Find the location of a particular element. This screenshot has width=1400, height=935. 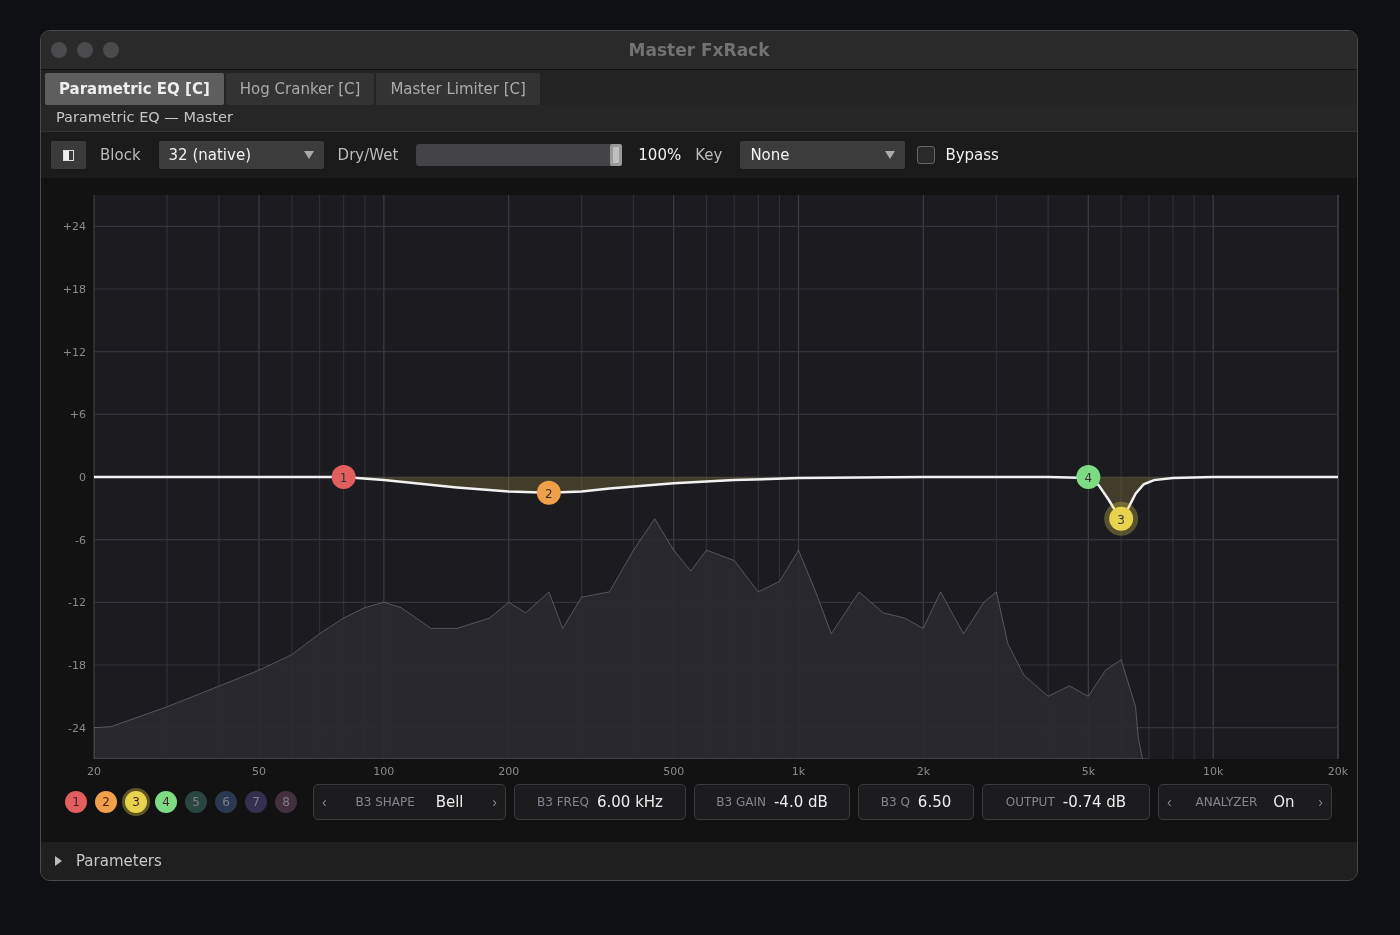

band-node: 1 is located at coordinates (343, 477).